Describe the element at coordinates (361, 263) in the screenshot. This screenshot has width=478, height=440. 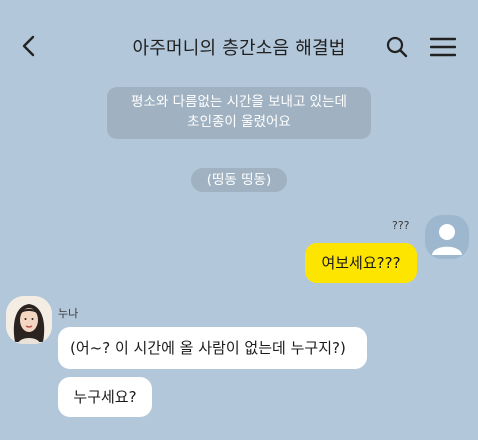
I see `my-message-bubble: 여보세요???` at that location.